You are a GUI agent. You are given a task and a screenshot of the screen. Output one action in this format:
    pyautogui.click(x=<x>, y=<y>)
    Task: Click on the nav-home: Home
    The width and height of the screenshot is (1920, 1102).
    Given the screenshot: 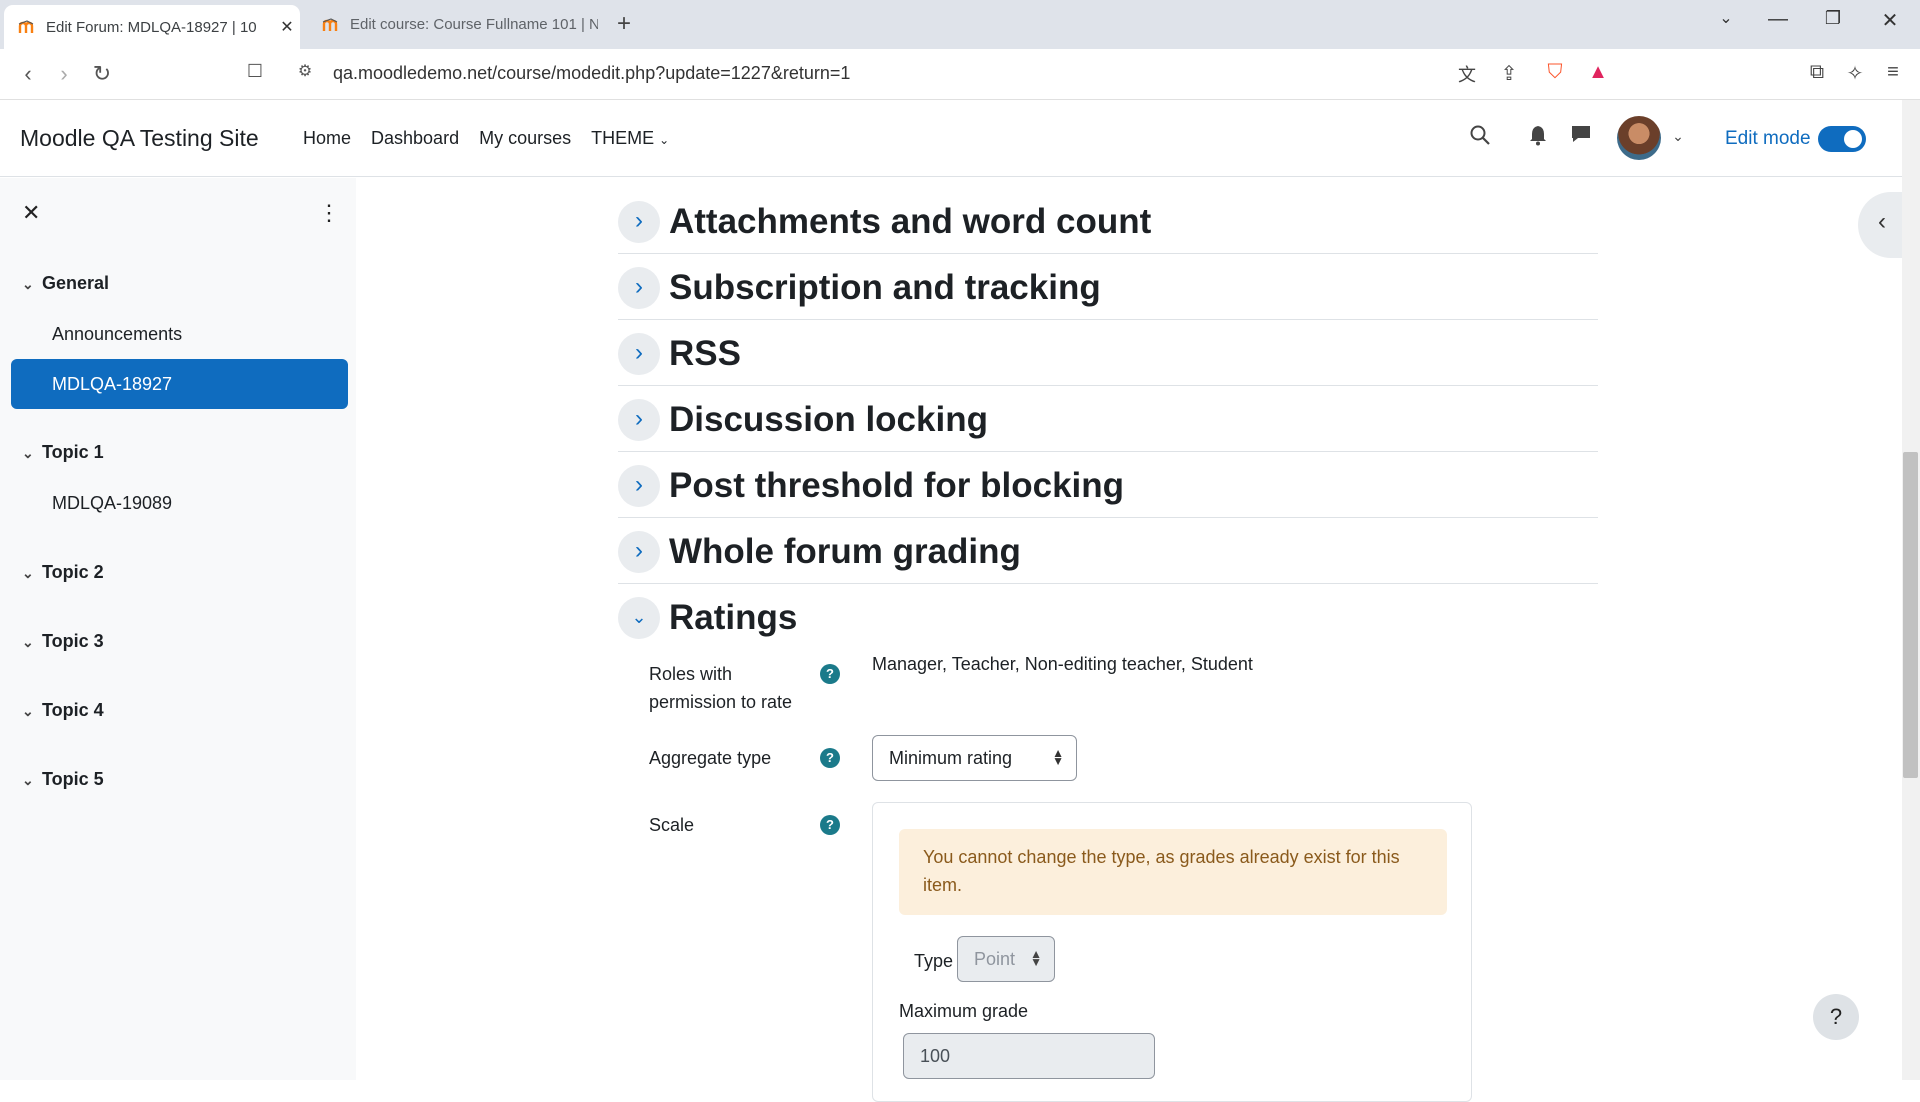 What is the action you would take?
    pyautogui.click(x=327, y=138)
    